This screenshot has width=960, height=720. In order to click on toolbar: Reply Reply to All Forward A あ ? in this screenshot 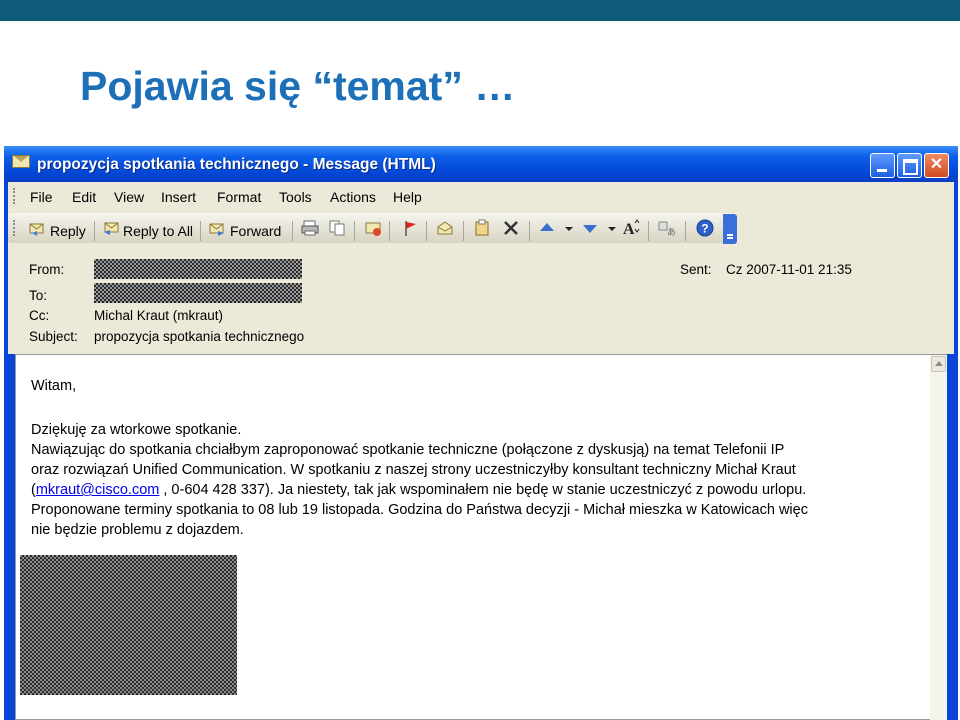, I will do `click(481, 228)`.